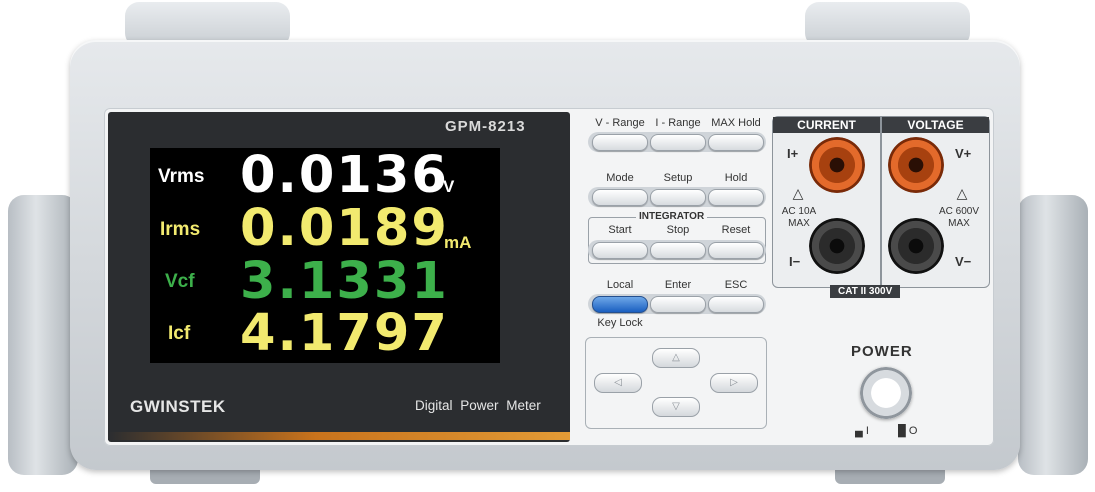 The image size is (1095, 492). I want to click on row-unit-irms: mA, so click(458, 242).